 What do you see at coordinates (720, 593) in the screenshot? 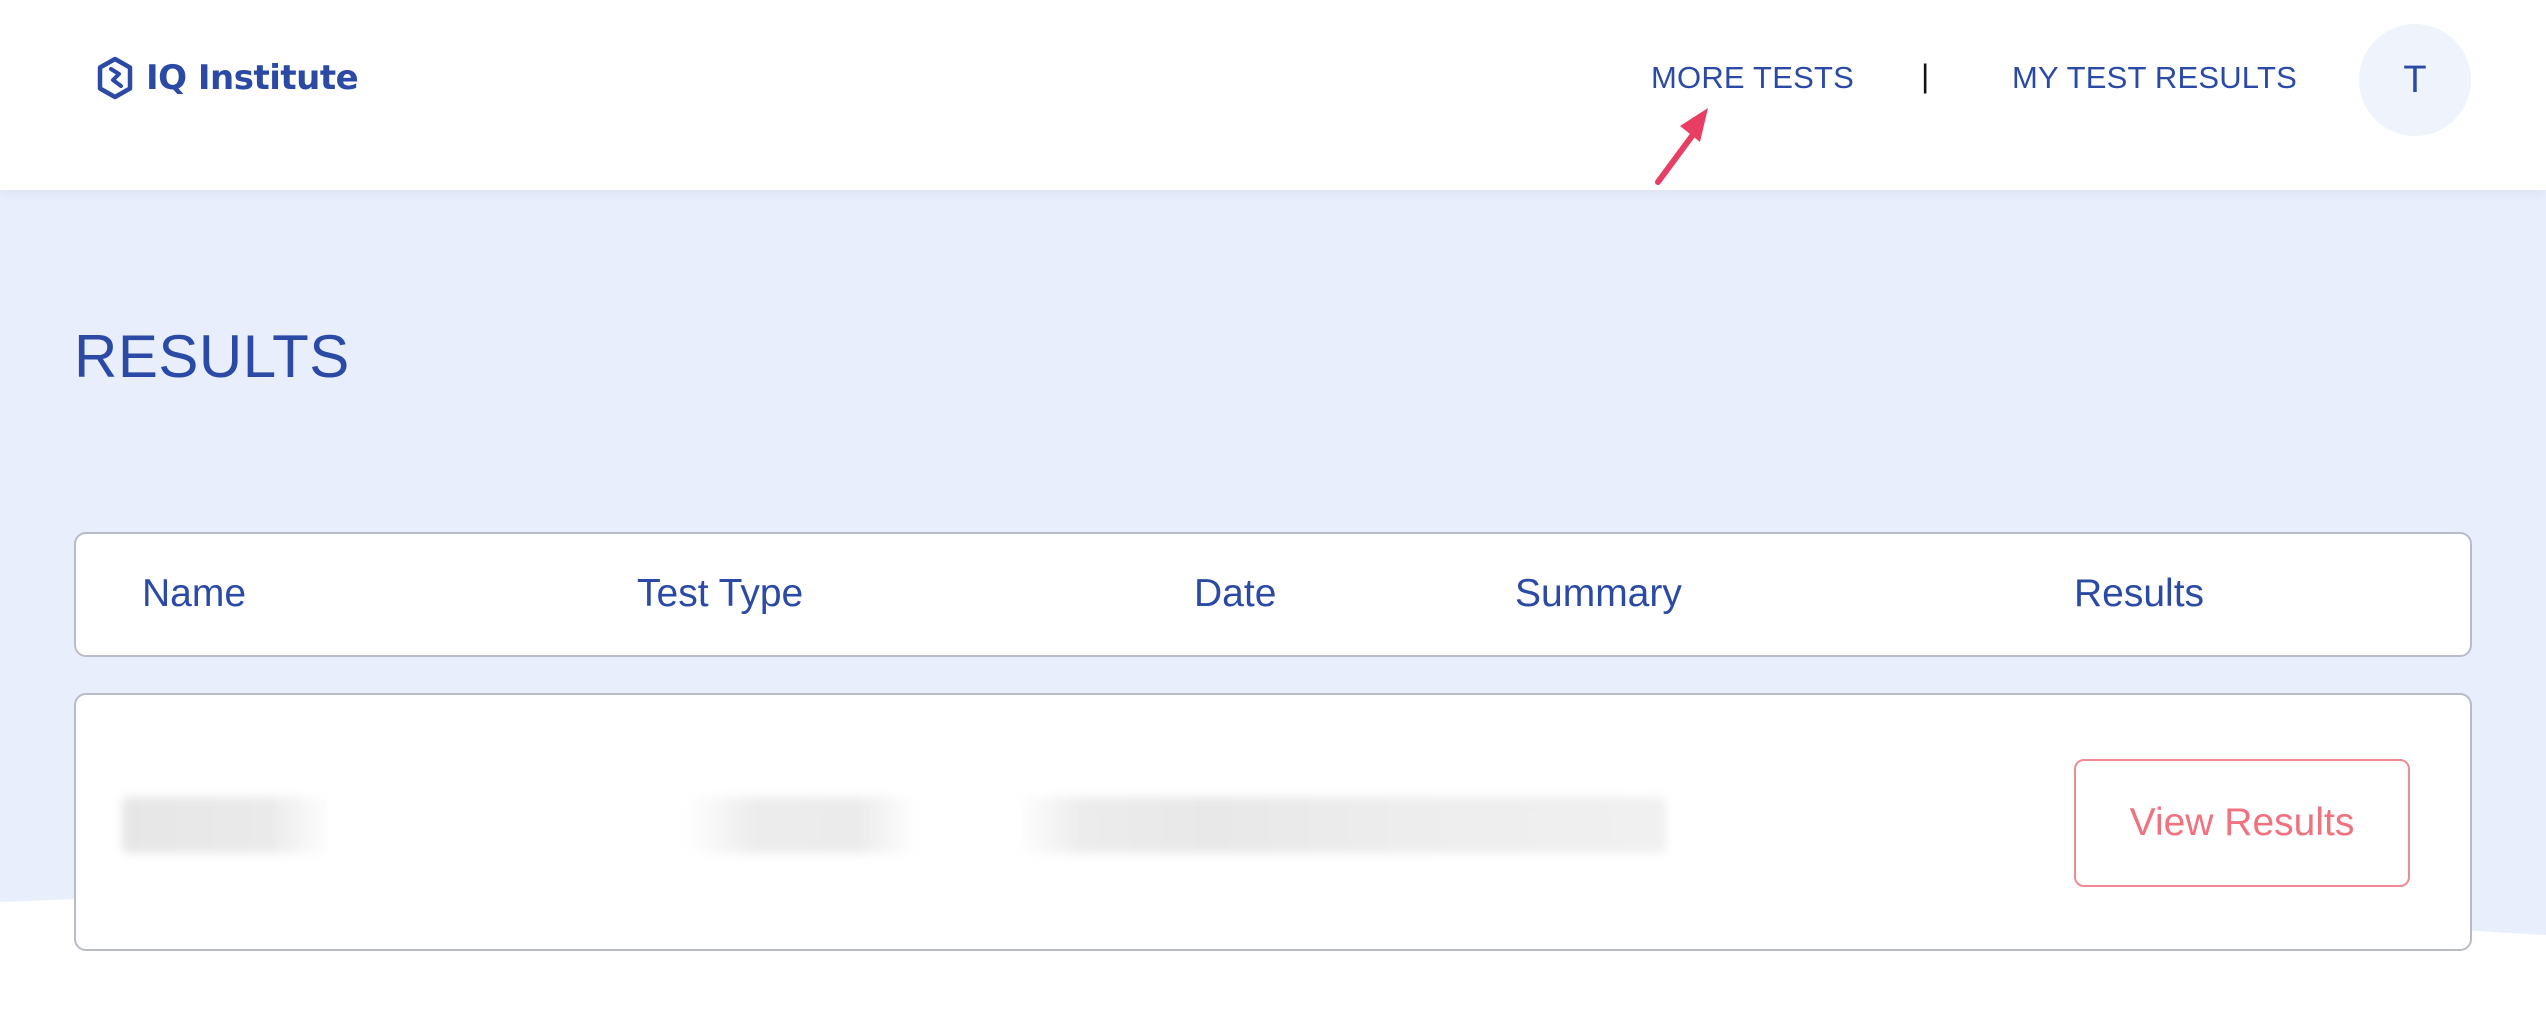
I see `column-header-test-type: Test Type` at bounding box center [720, 593].